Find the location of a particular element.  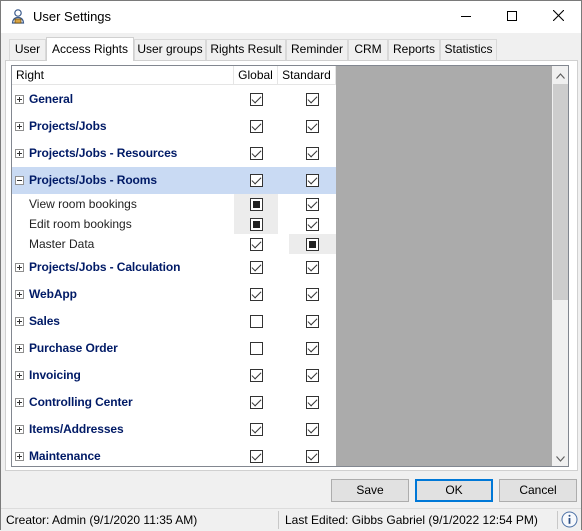

minimize-button is located at coordinates (466, 16).